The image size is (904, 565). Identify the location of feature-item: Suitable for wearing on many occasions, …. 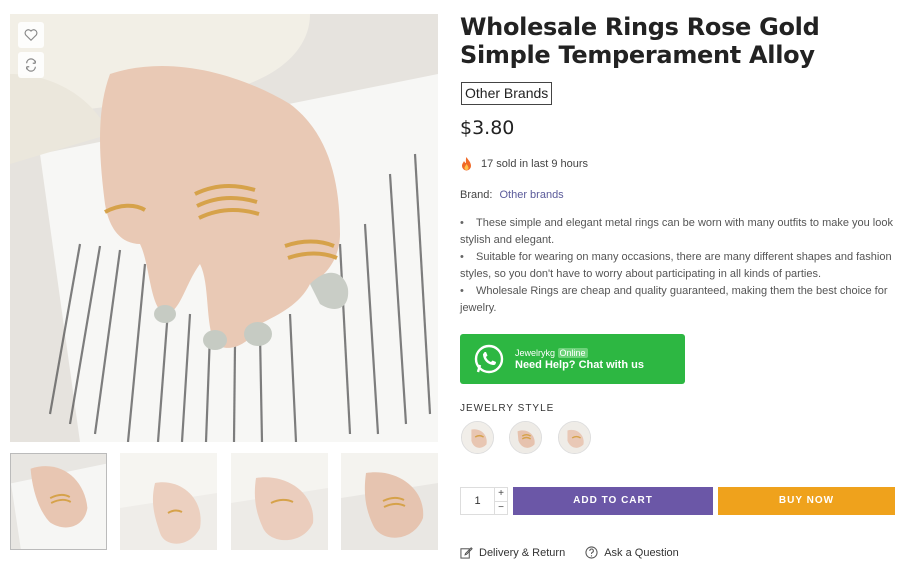
(678, 266).